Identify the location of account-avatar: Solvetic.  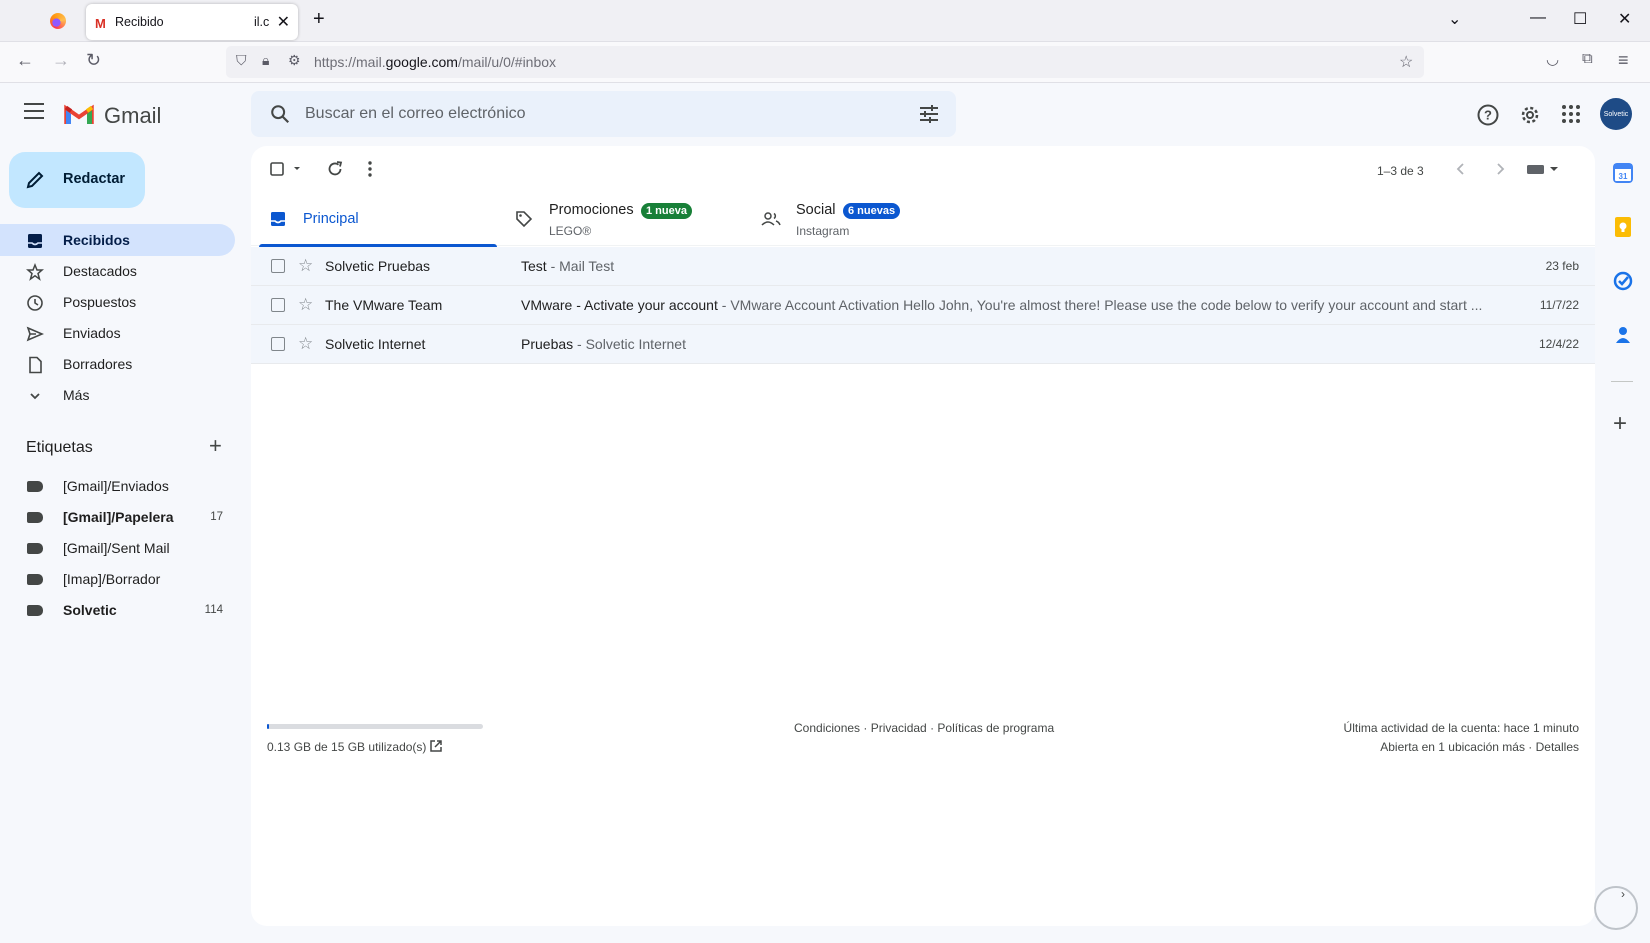
(1616, 114).